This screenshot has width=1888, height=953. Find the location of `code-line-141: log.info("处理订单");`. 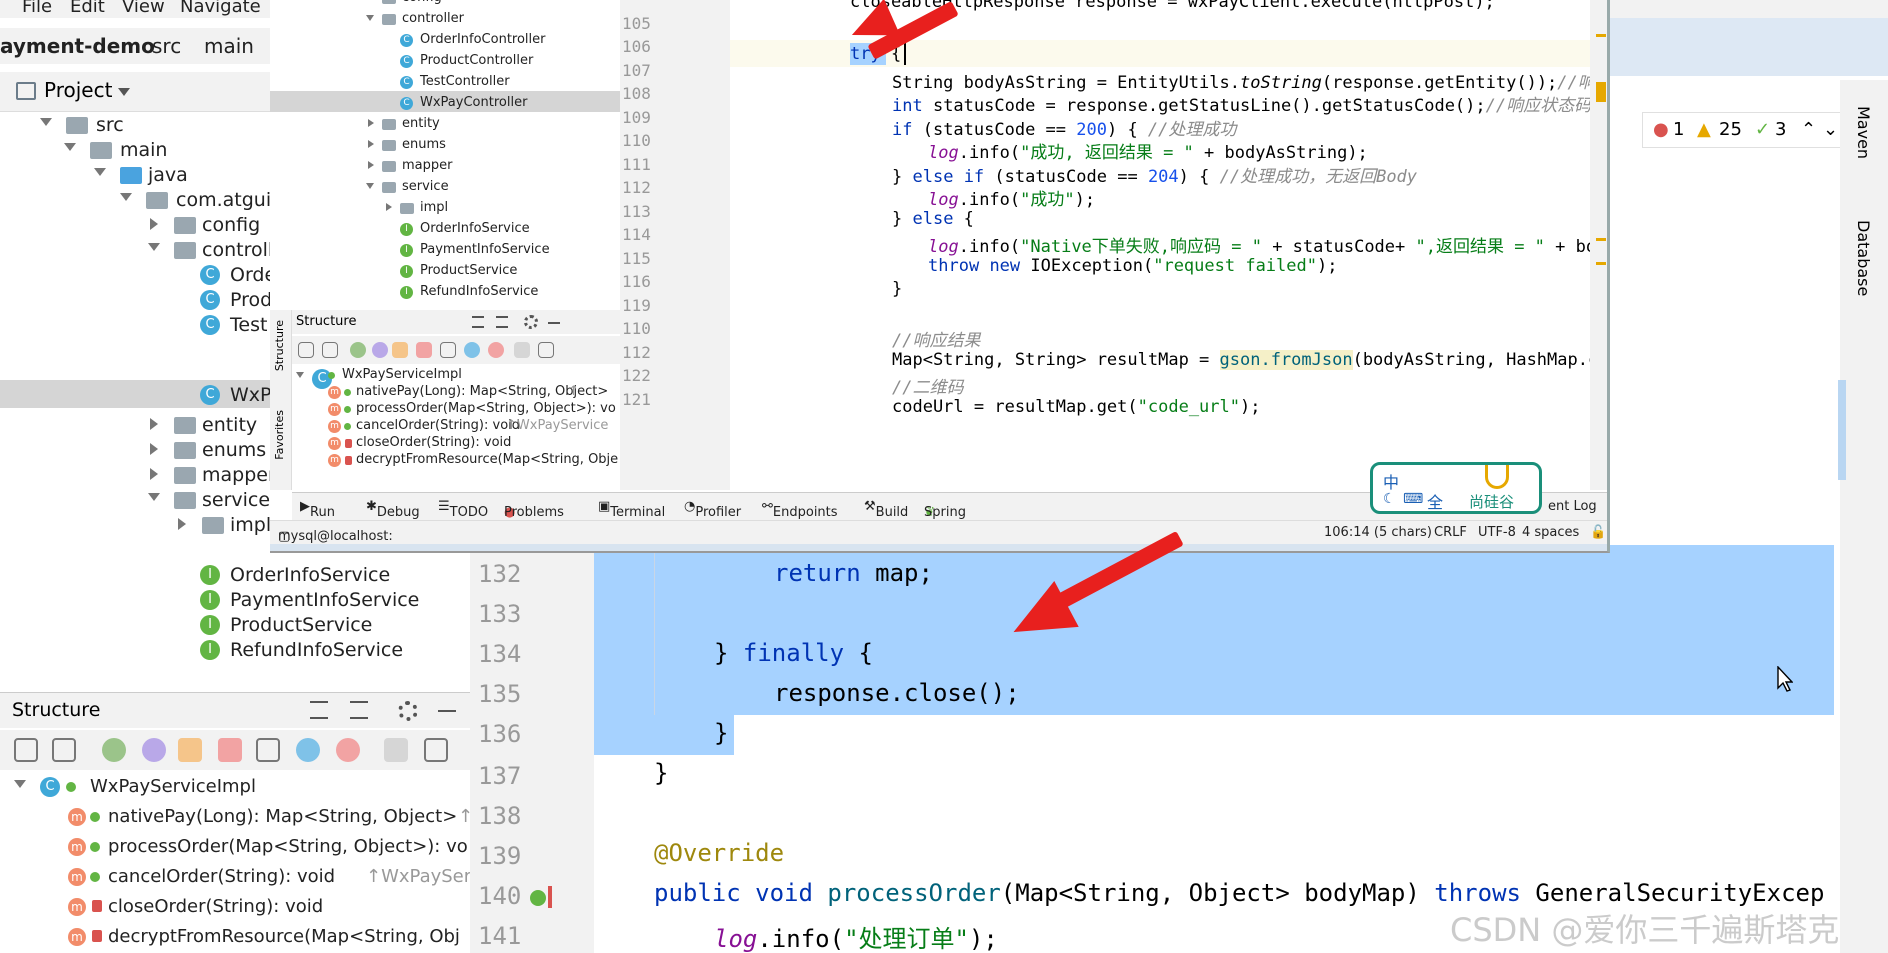

code-line-141: log.info("处理订单"); is located at coordinates (856, 936).